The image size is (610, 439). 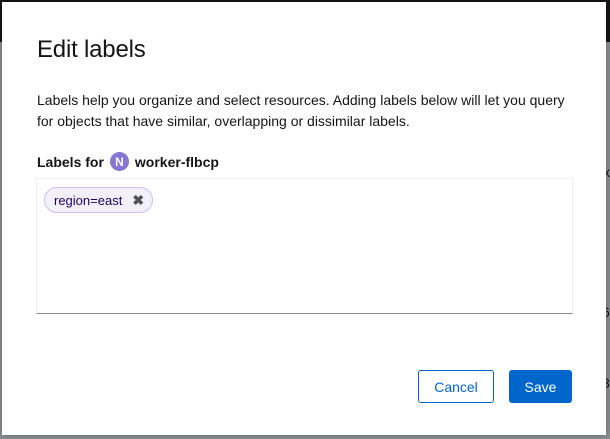 What do you see at coordinates (119, 161) in the screenshot?
I see `resource-kind-badge: N` at bounding box center [119, 161].